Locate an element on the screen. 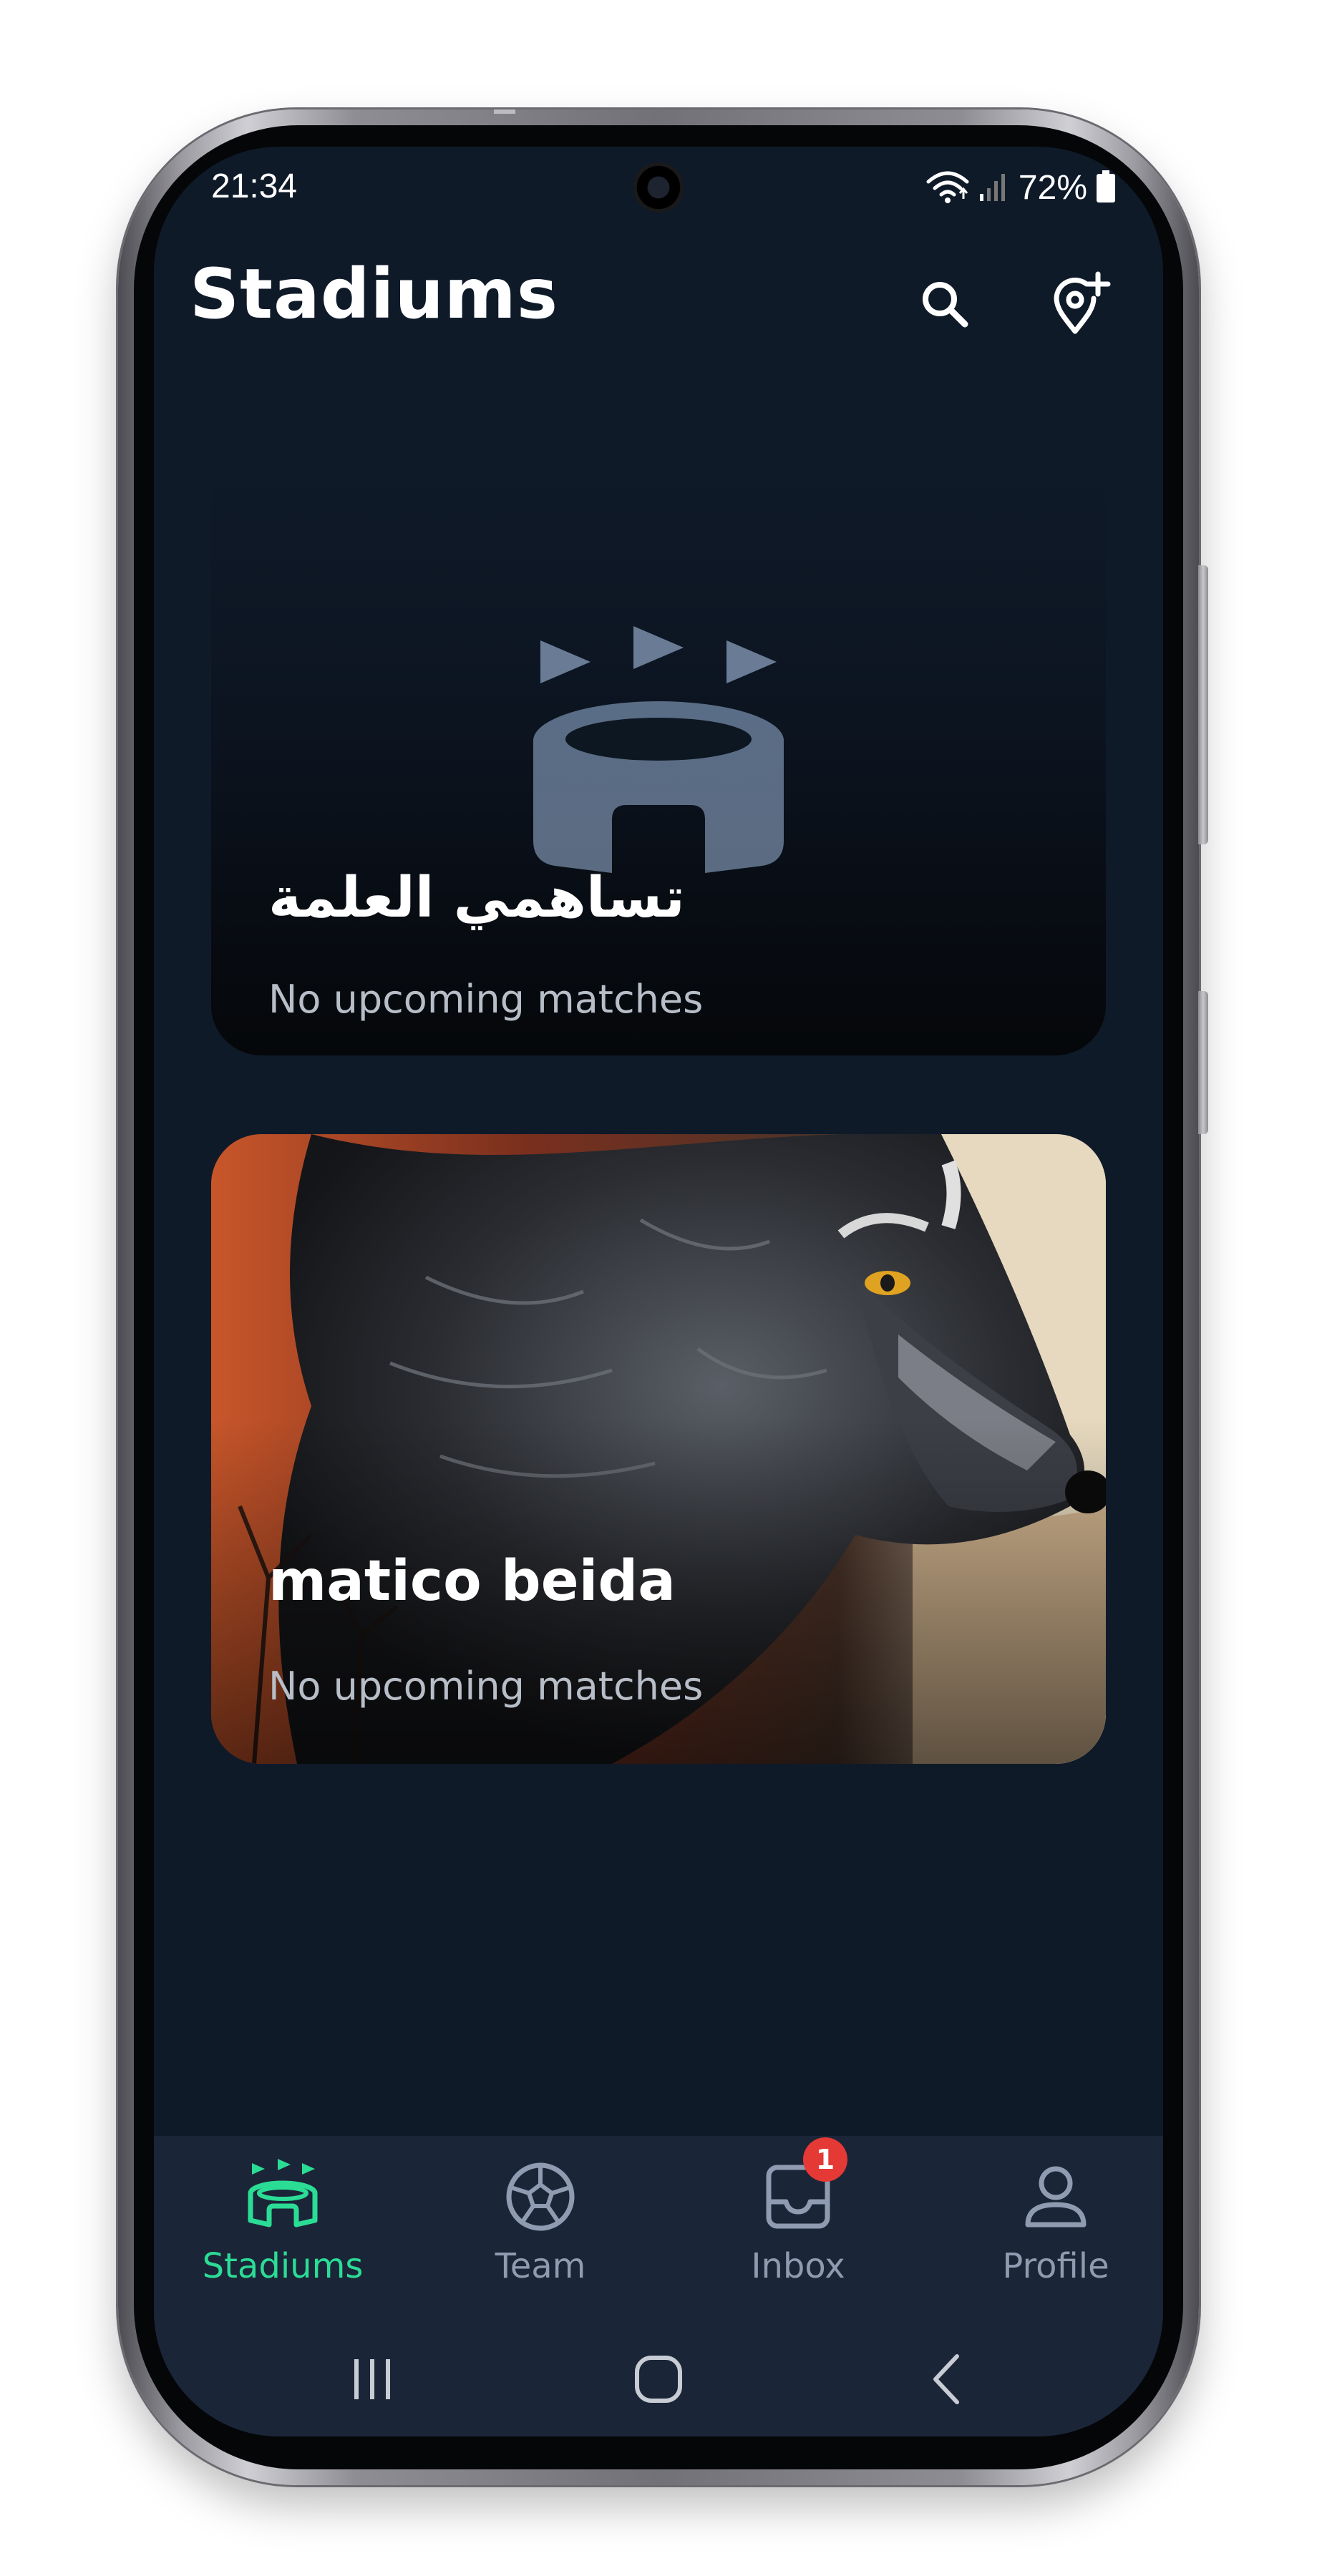  signal-icon is located at coordinates (994, 188).